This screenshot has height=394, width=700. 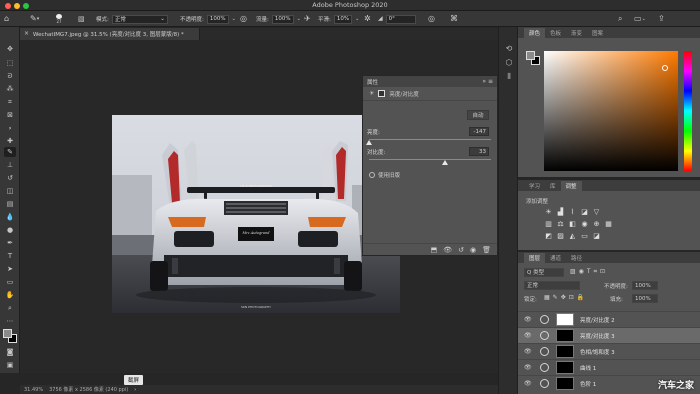 What do you see at coordinates (509, 49) in the screenshot?
I see `history-panel-icon: ⟲` at bounding box center [509, 49].